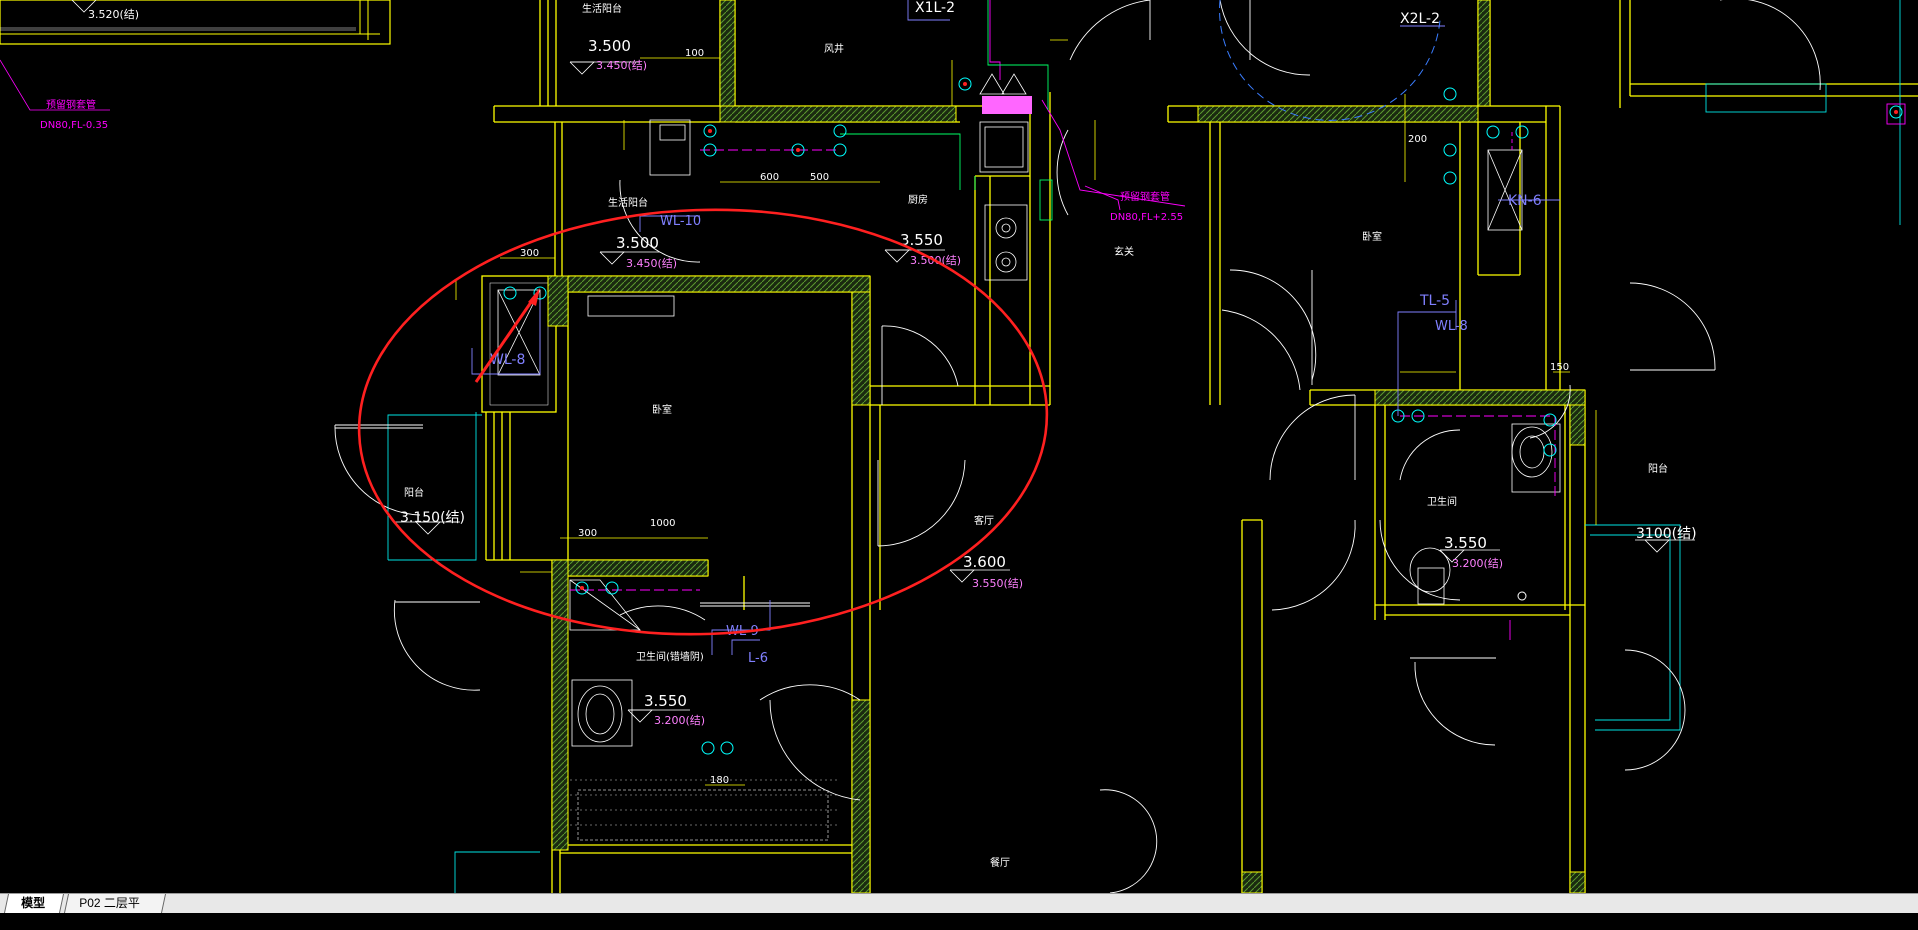 Image resolution: width=1918 pixels, height=930 pixels. What do you see at coordinates (74, 125) in the screenshot?
I see `pipe-note-left-2: DN80,FL-0.35` at bounding box center [74, 125].